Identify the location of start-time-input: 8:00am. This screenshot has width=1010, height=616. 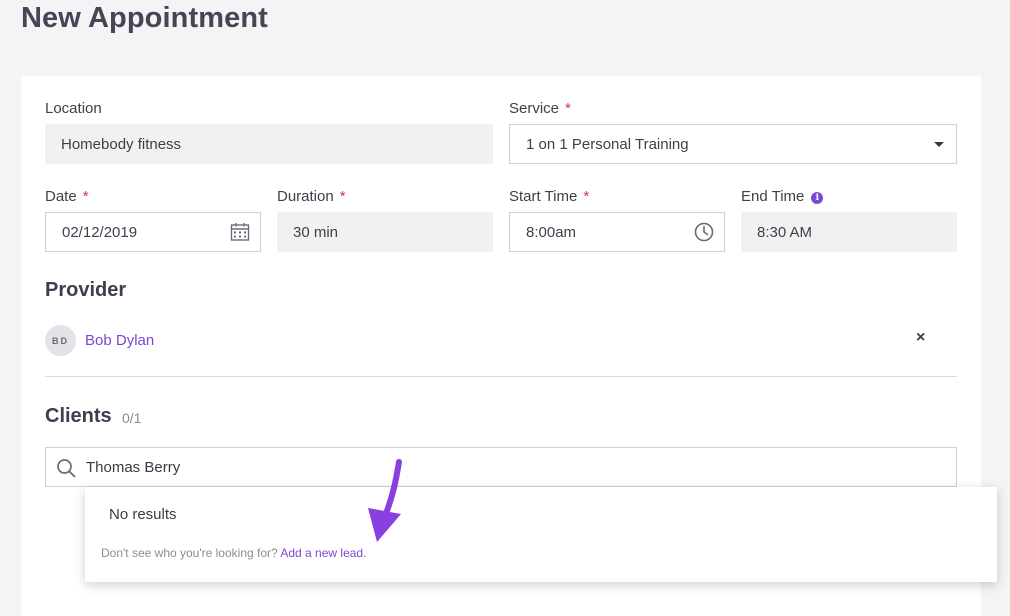
(617, 232).